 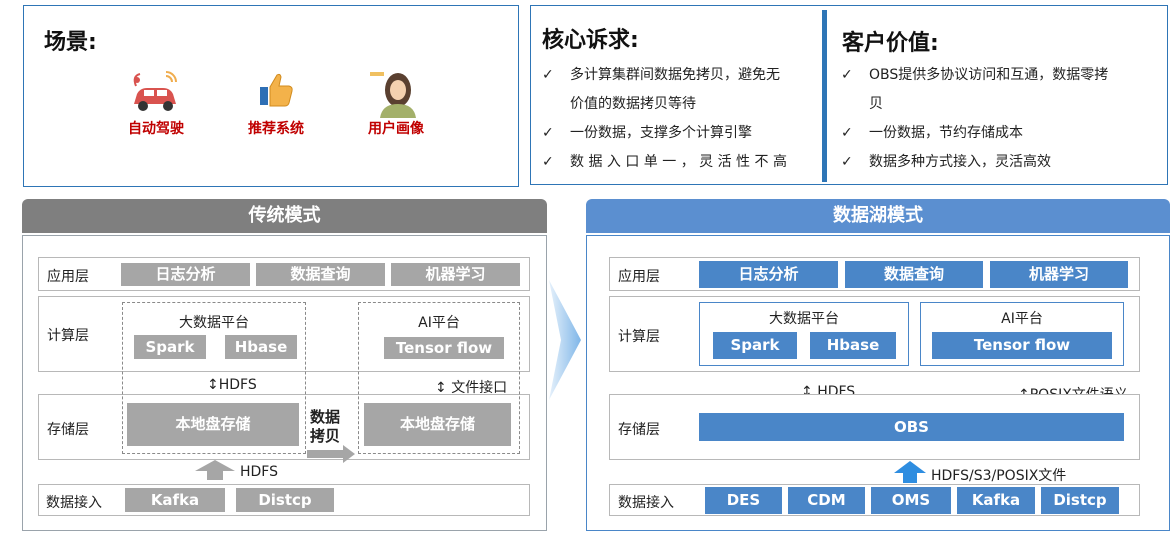 What do you see at coordinates (276, 129) in the screenshot?
I see `scenario-label-recommend: 推荐系统` at bounding box center [276, 129].